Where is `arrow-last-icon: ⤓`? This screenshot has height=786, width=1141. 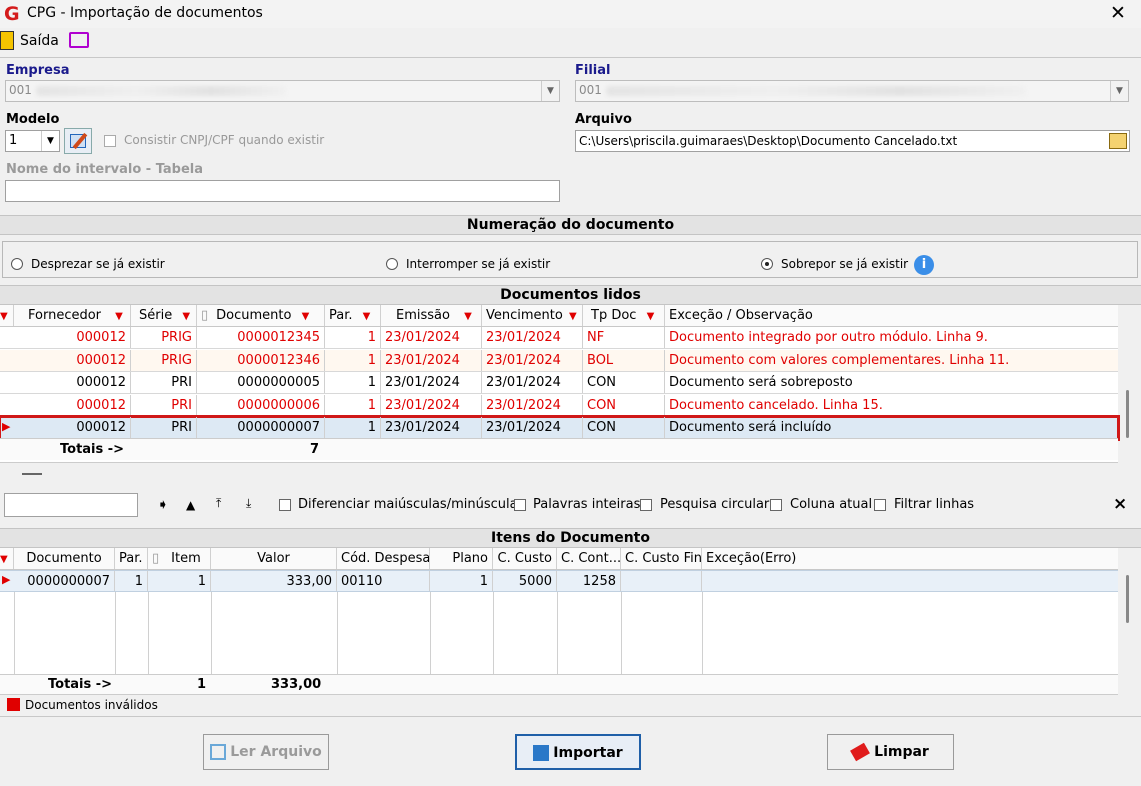 arrow-last-icon: ⤓ is located at coordinates (248, 503).